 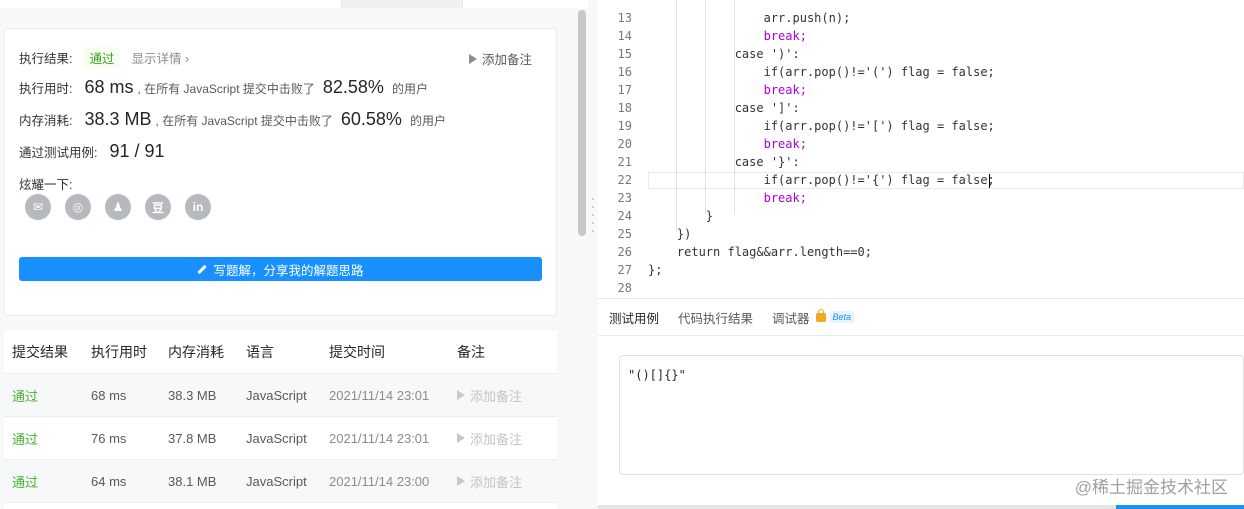 I want to click on text-cursor, so click(x=989, y=181).